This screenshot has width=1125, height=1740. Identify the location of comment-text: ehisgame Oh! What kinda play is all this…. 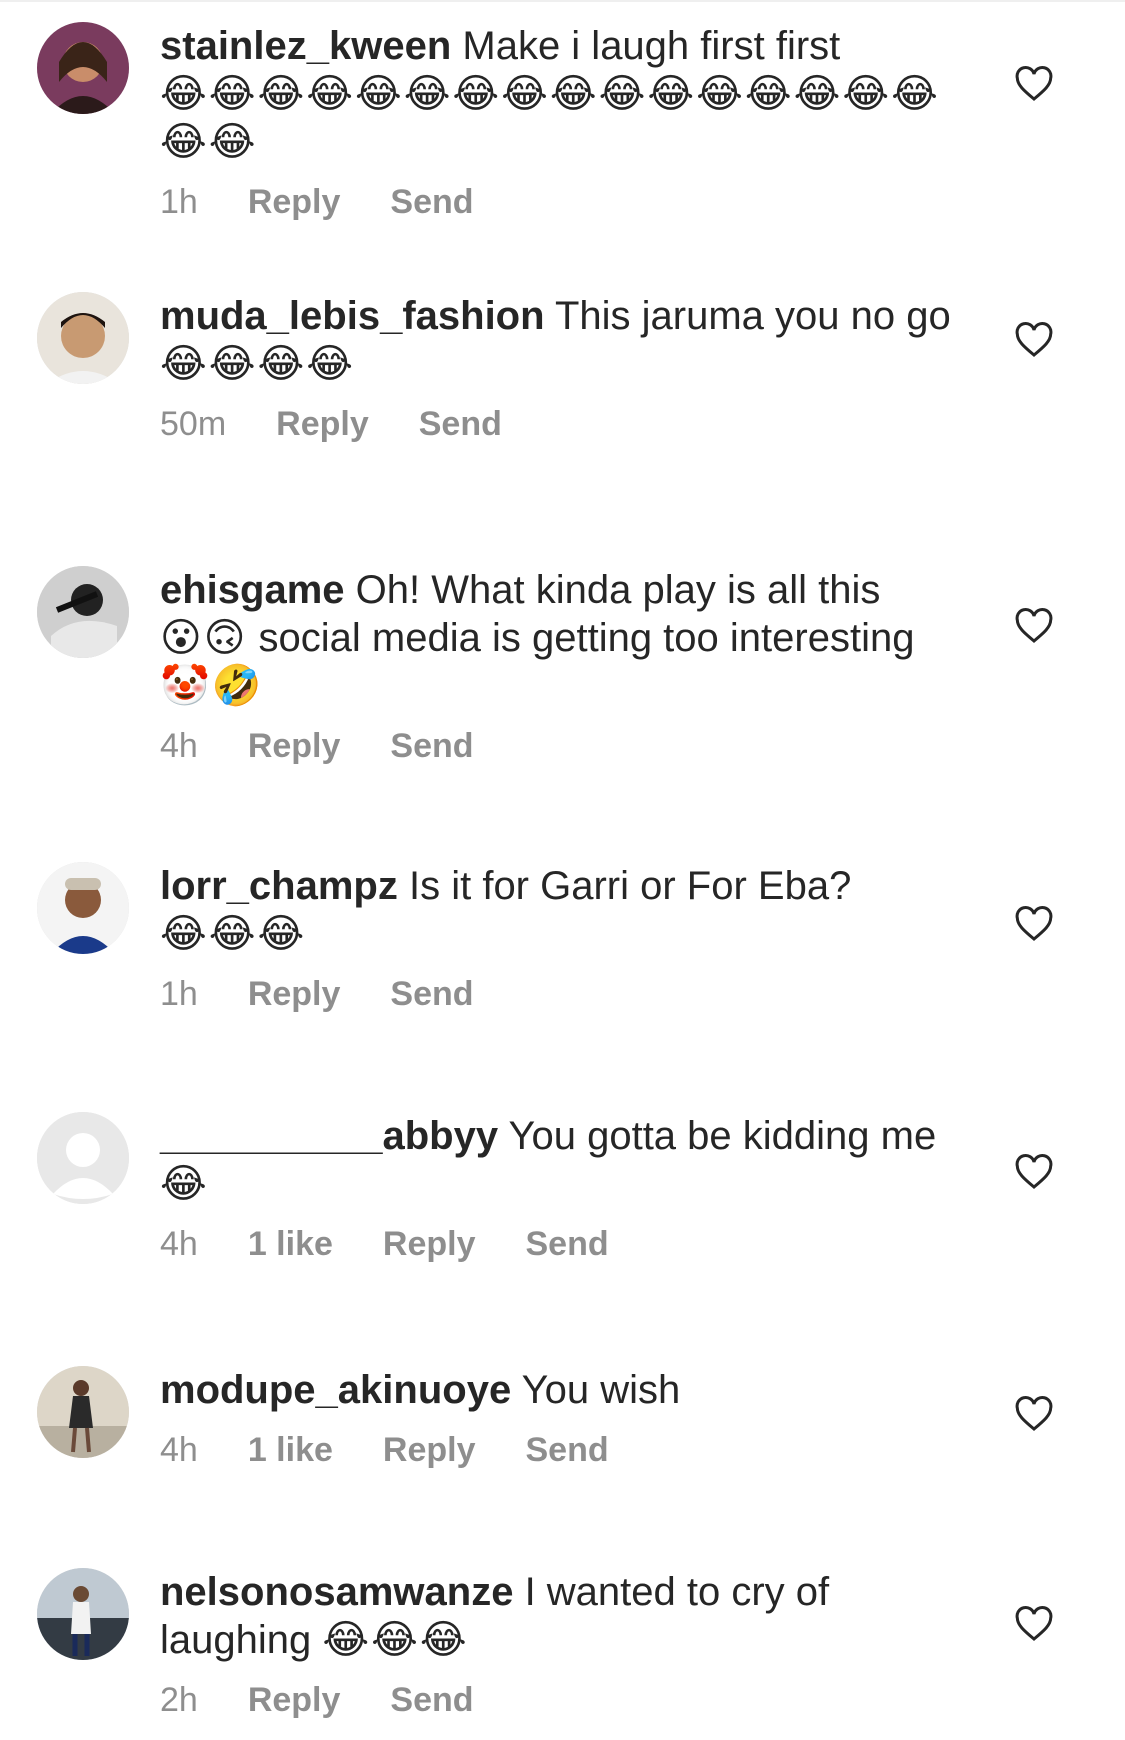
(560, 638).